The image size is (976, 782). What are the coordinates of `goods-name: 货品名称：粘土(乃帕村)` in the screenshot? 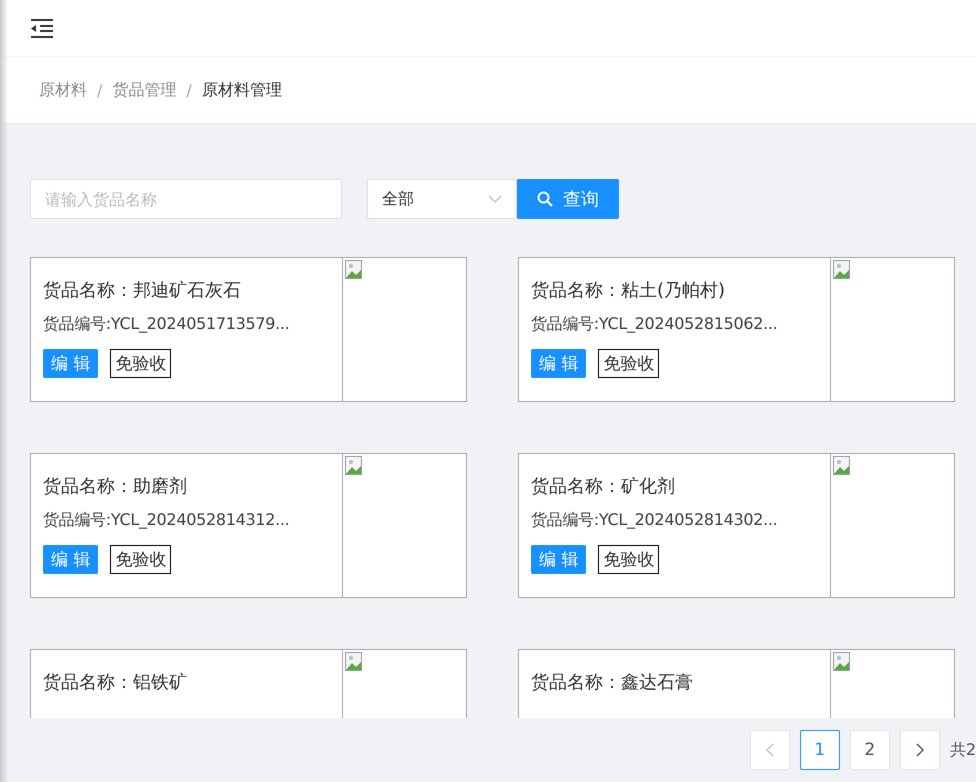 It's located at (628, 290).